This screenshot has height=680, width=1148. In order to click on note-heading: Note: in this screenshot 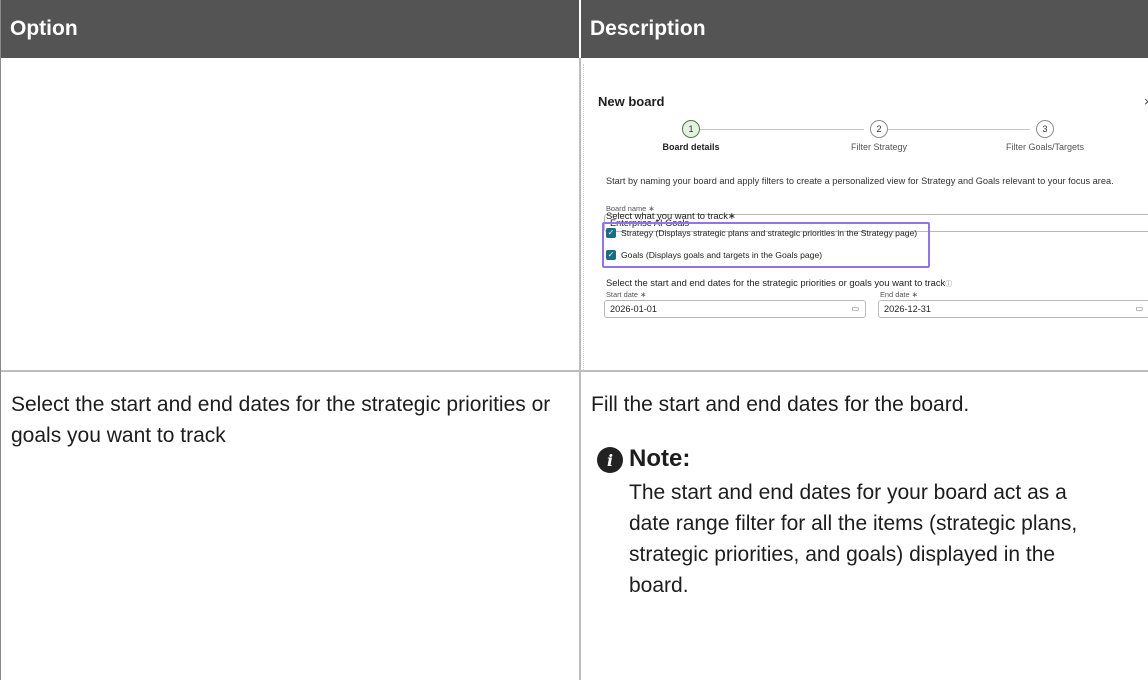, I will do `click(660, 458)`.